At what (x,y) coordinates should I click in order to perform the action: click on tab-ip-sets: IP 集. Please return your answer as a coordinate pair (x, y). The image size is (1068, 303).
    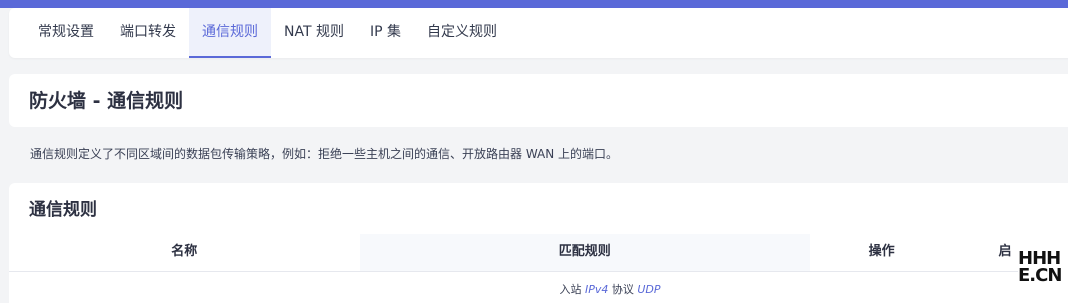
    Looking at the image, I should click on (385, 33).